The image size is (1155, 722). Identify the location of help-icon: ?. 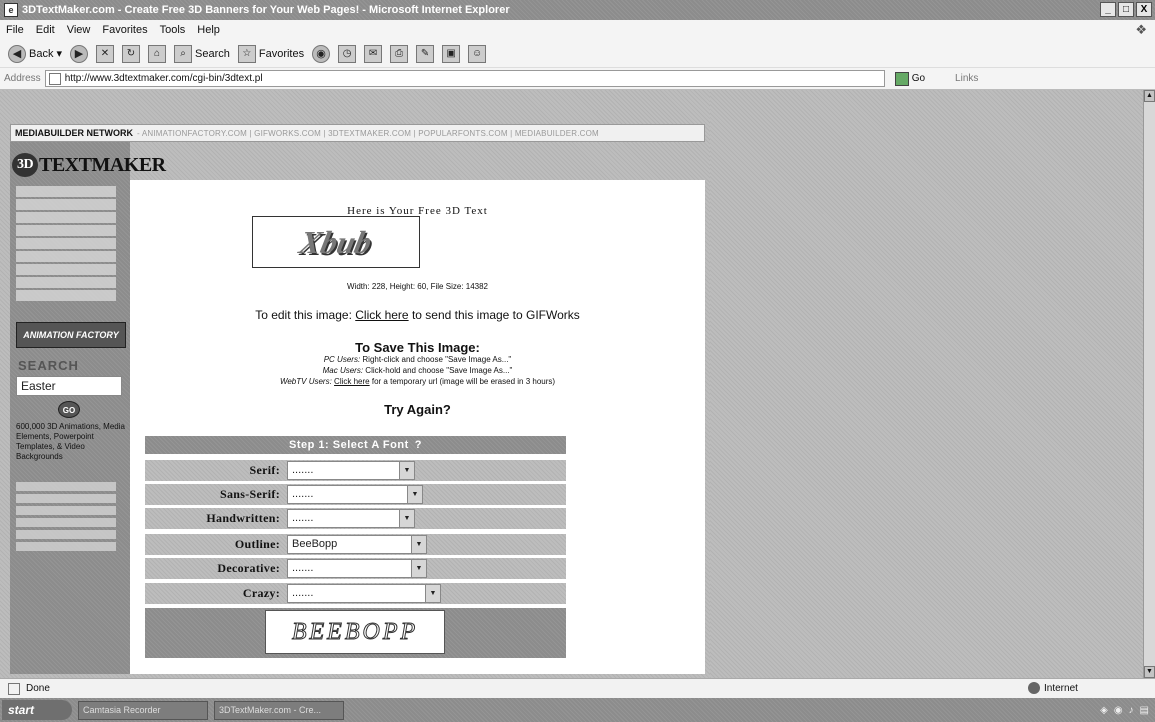
(418, 445).